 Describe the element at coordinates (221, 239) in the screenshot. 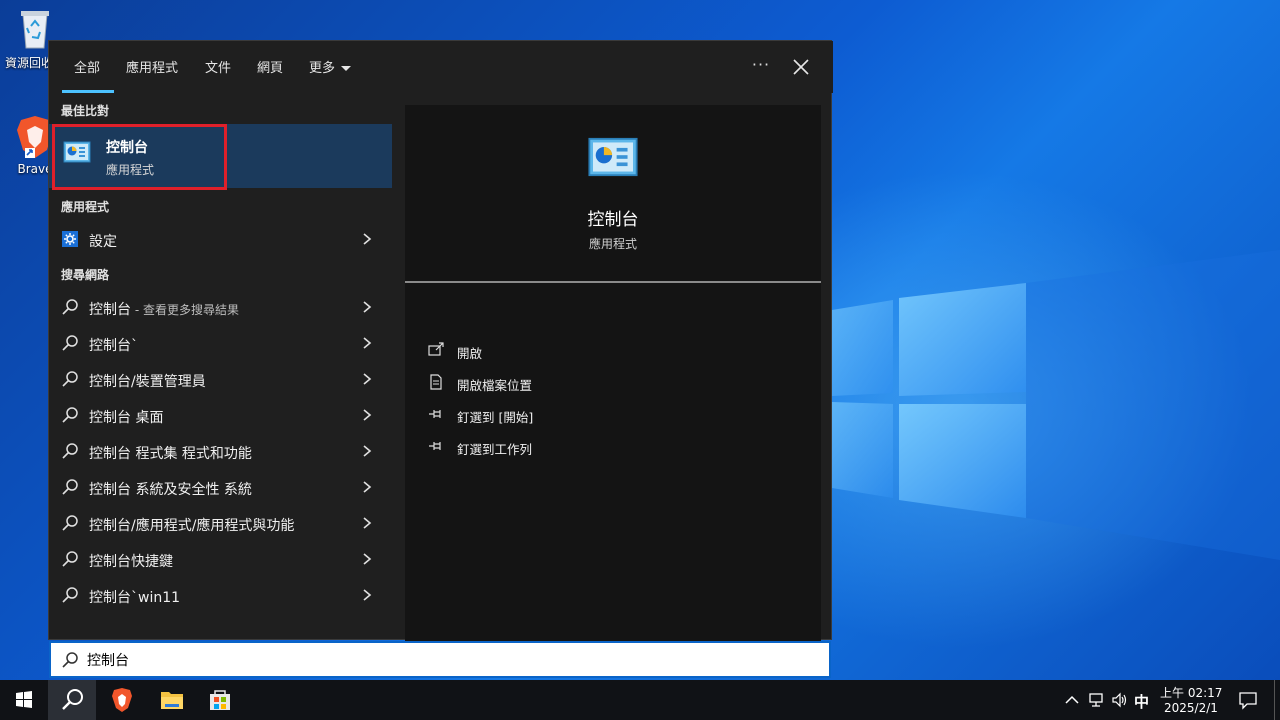

I see `app-item-settings: 設定` at that location.